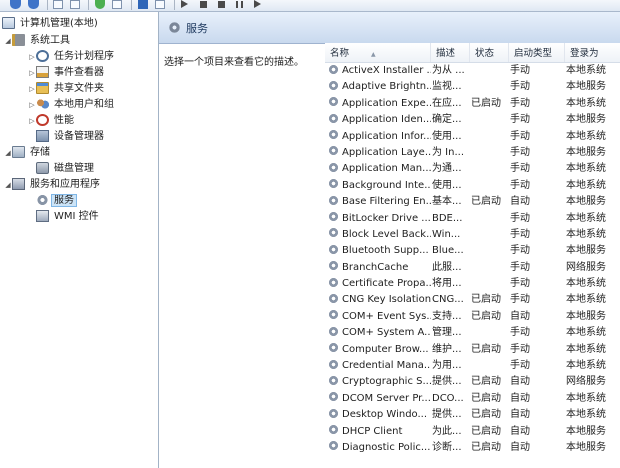 The image size is (620, 468). I want to click on tree-item-services-applications: ◢ 服务和应用程序, so click(53, 185).